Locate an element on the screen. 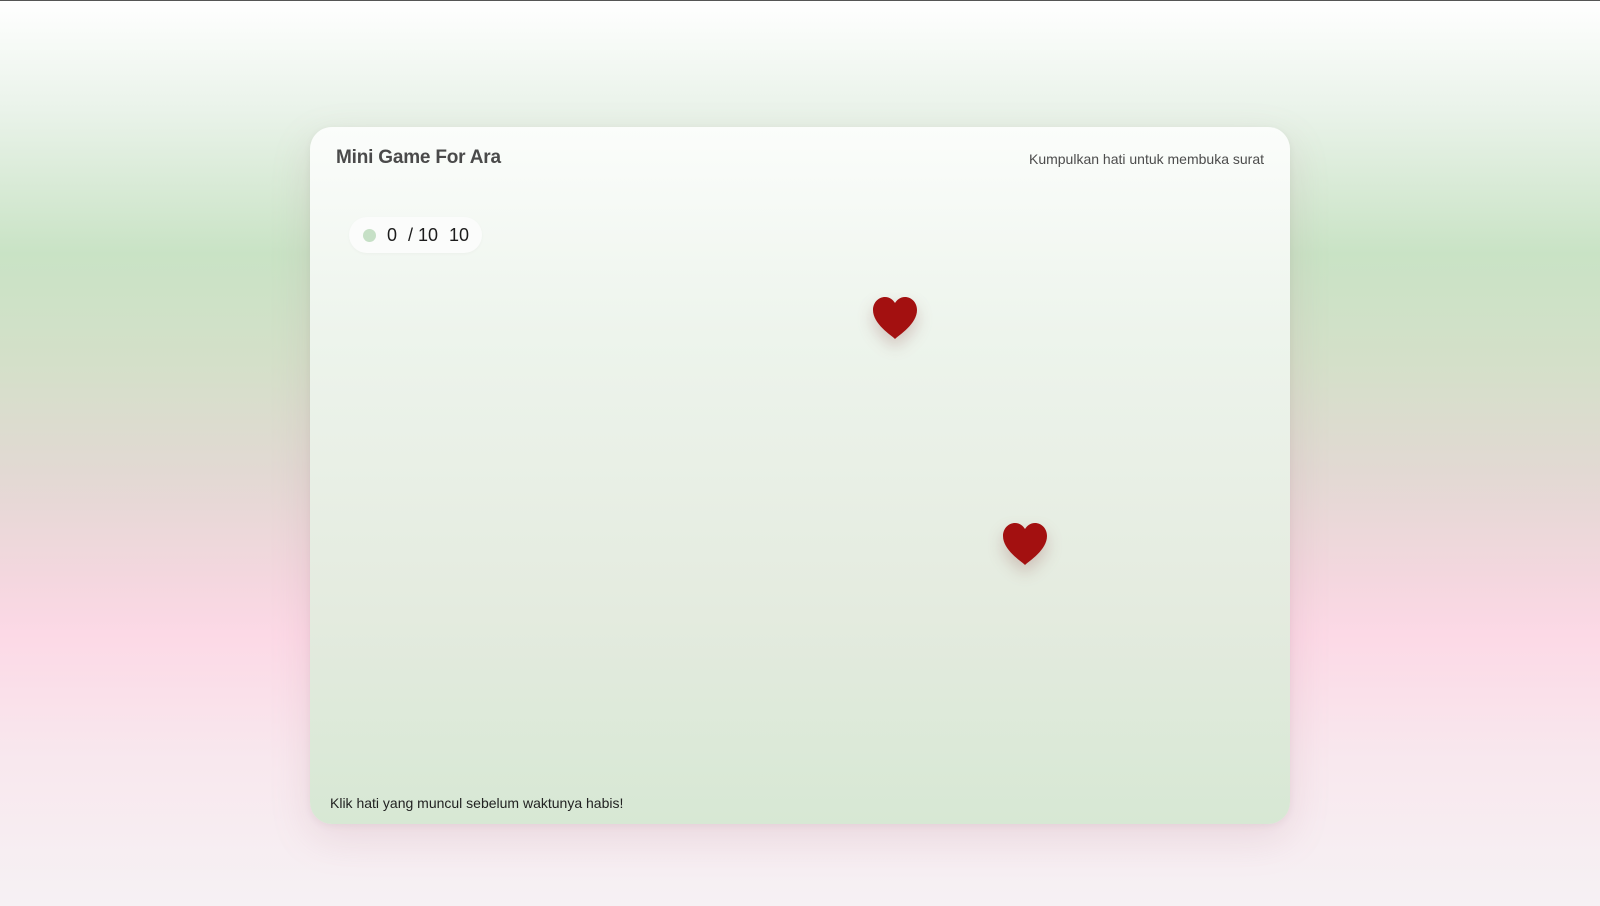 The width and height of the screenshot is (1600, 906). status-dot-icon is located at coordinates (369, 235).